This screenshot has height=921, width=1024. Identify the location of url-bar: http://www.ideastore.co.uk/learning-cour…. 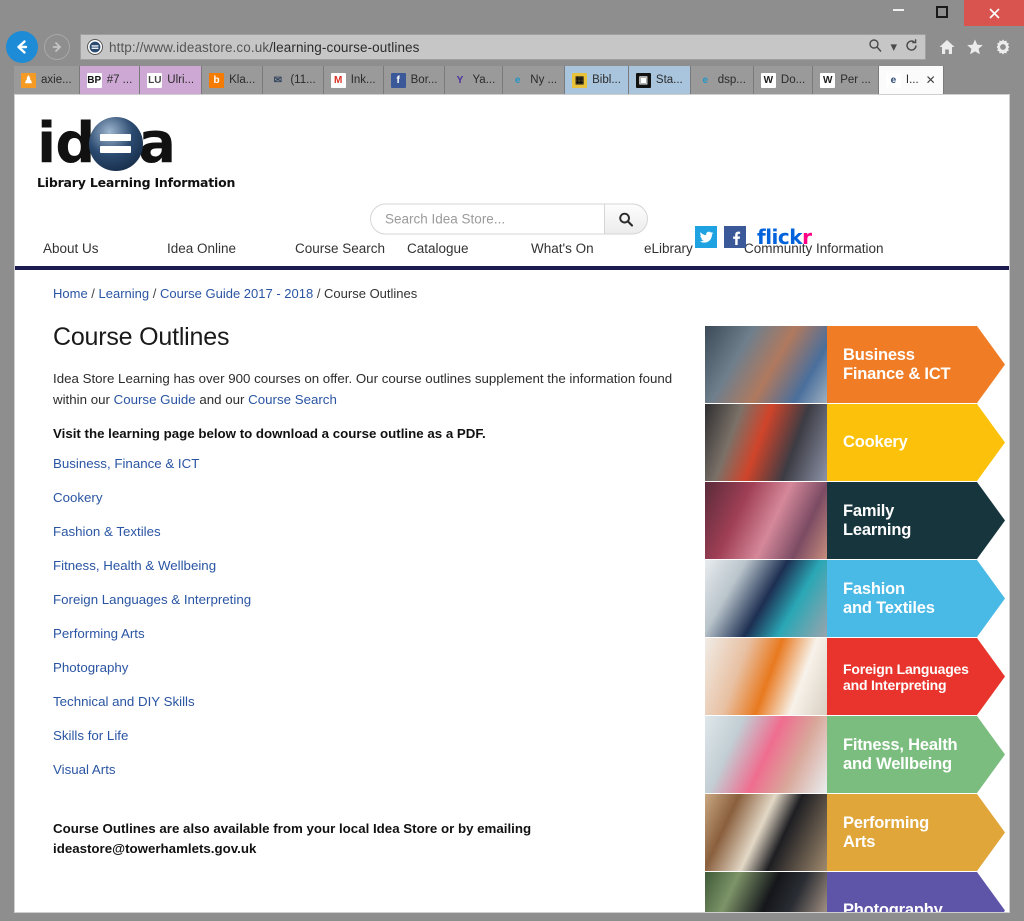
(503, 47).